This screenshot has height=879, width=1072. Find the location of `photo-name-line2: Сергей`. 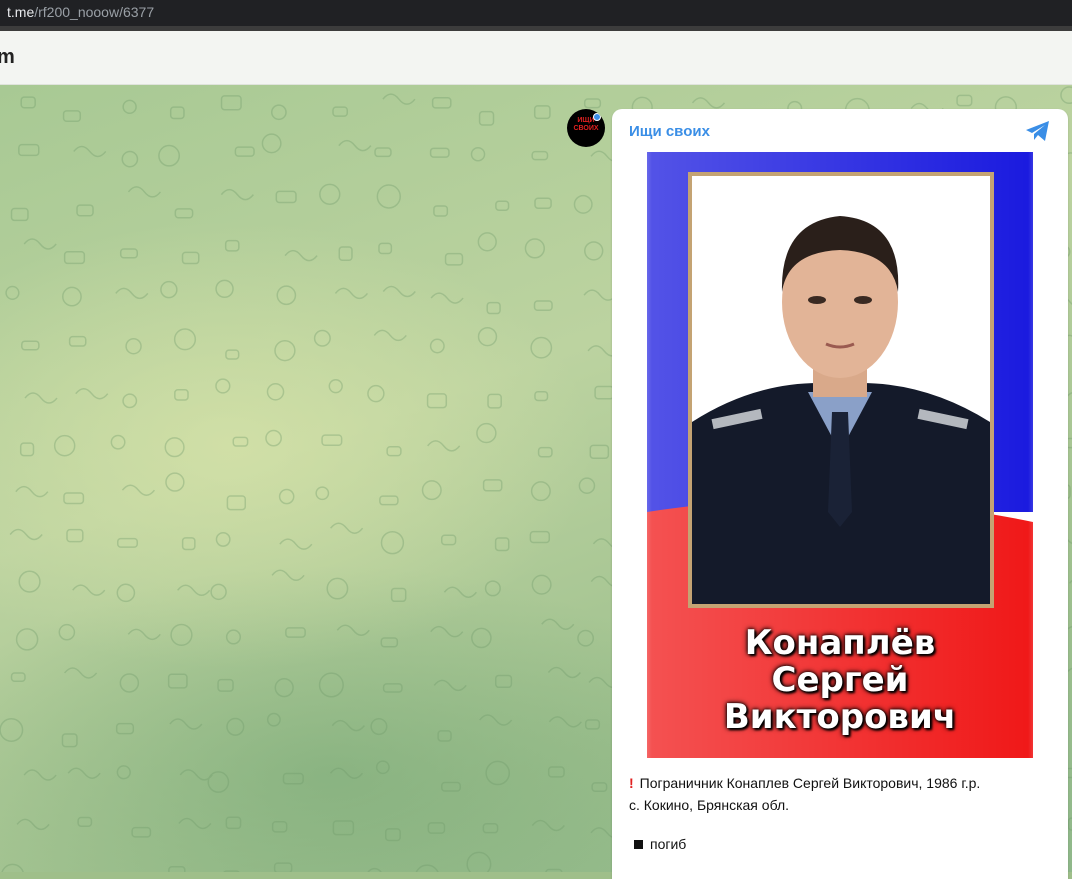

photo-name-line2: Сергей is located at coordinates (840, 680).